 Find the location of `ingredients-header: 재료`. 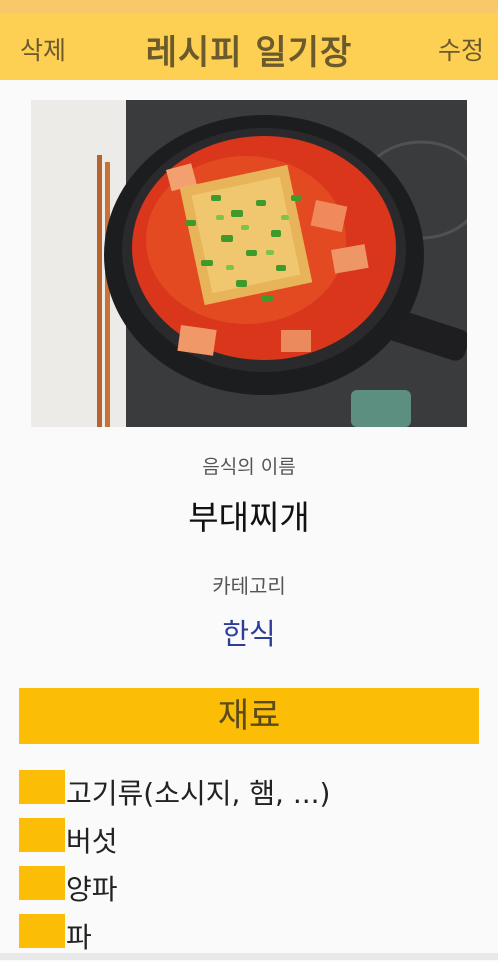

ingredients-header: 재료 is located at coordinates (249, 716).